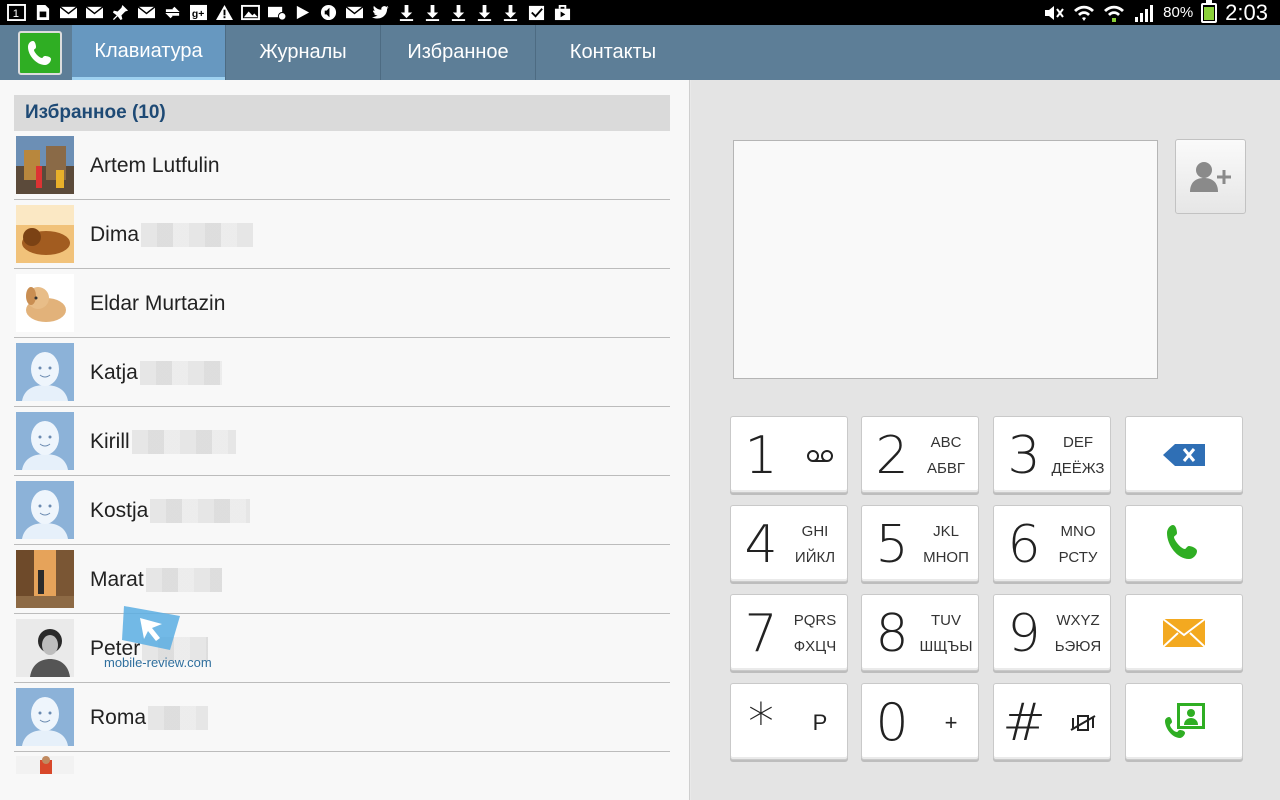  I want to click on key-digit: 6, so click(1024, 544).